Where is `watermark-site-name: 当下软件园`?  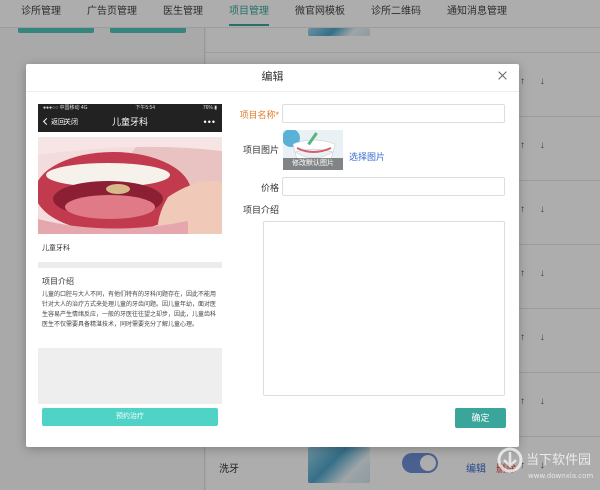 watermark-site-name: 当下软件园 is located at coordinates (558, 460).